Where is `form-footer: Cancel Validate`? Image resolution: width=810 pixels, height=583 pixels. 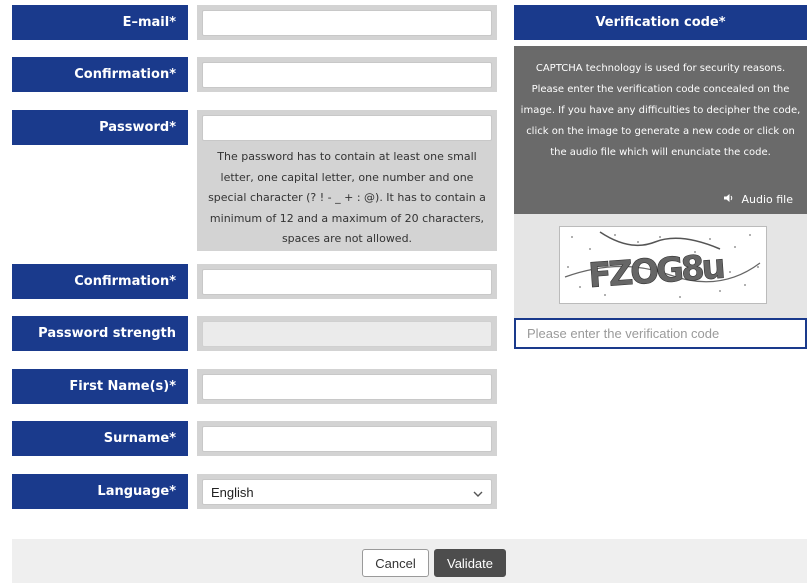 form-footer: Cancel Validate is located at coordinates (409, 561).